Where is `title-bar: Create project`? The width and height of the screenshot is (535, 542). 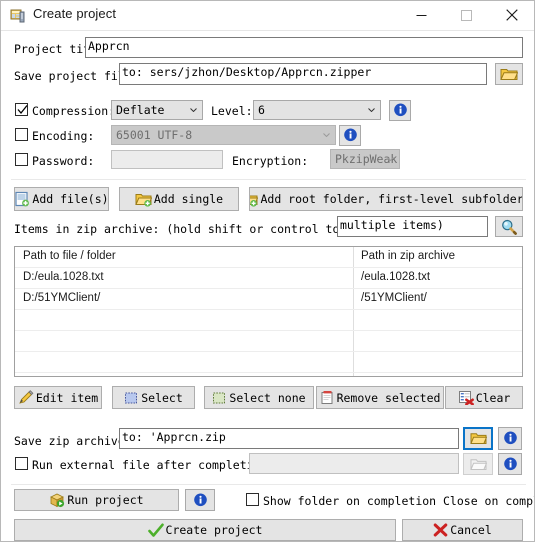
title-bar: Create project is located at coordinates (267, 16).